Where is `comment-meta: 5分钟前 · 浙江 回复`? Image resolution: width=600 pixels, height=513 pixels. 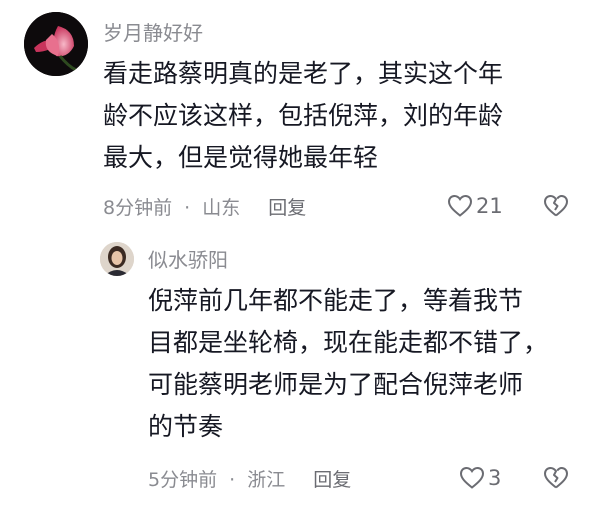 comment-meta: 5分钟前 · 浙江 回复 is located at coordinates (249, 480).